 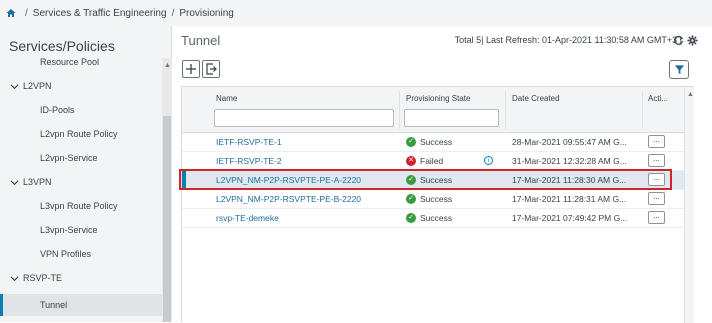 What do you see at coordinates (81, 305) in the screenshot?
I see `sidebar-item-tunnel: Tunnel` at bounding box center [81, 305].